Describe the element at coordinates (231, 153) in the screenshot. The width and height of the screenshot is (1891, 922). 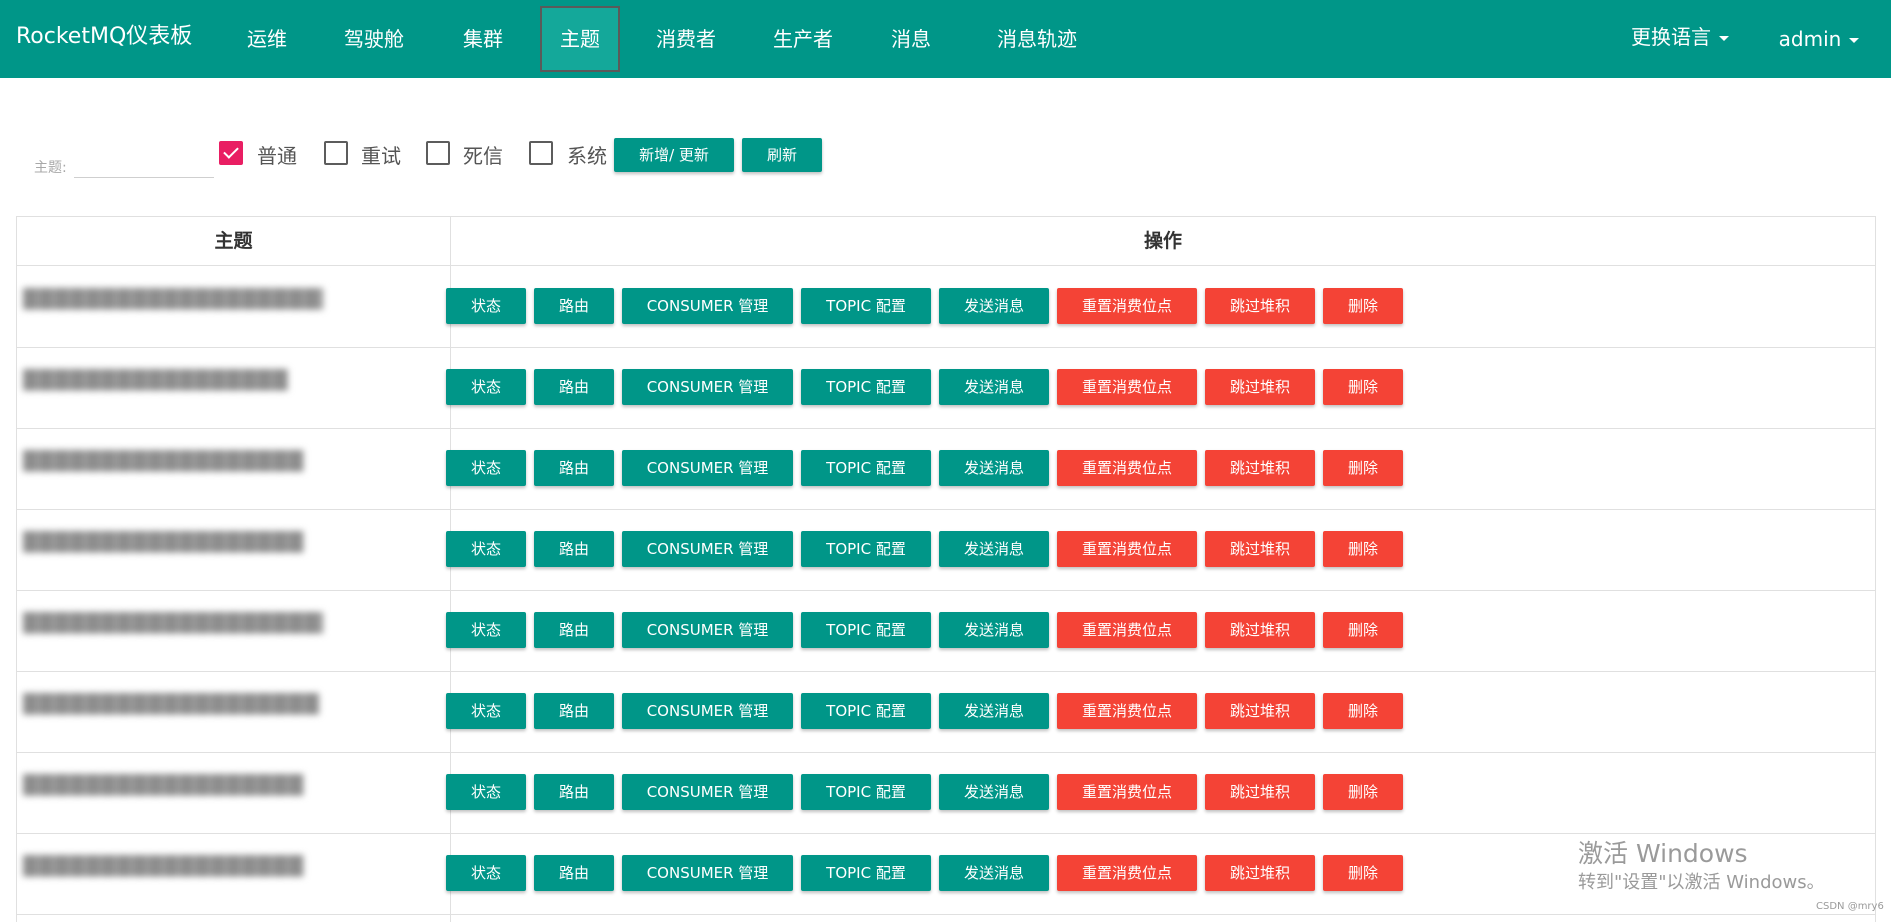
I see `checkbox-normal` at that location.